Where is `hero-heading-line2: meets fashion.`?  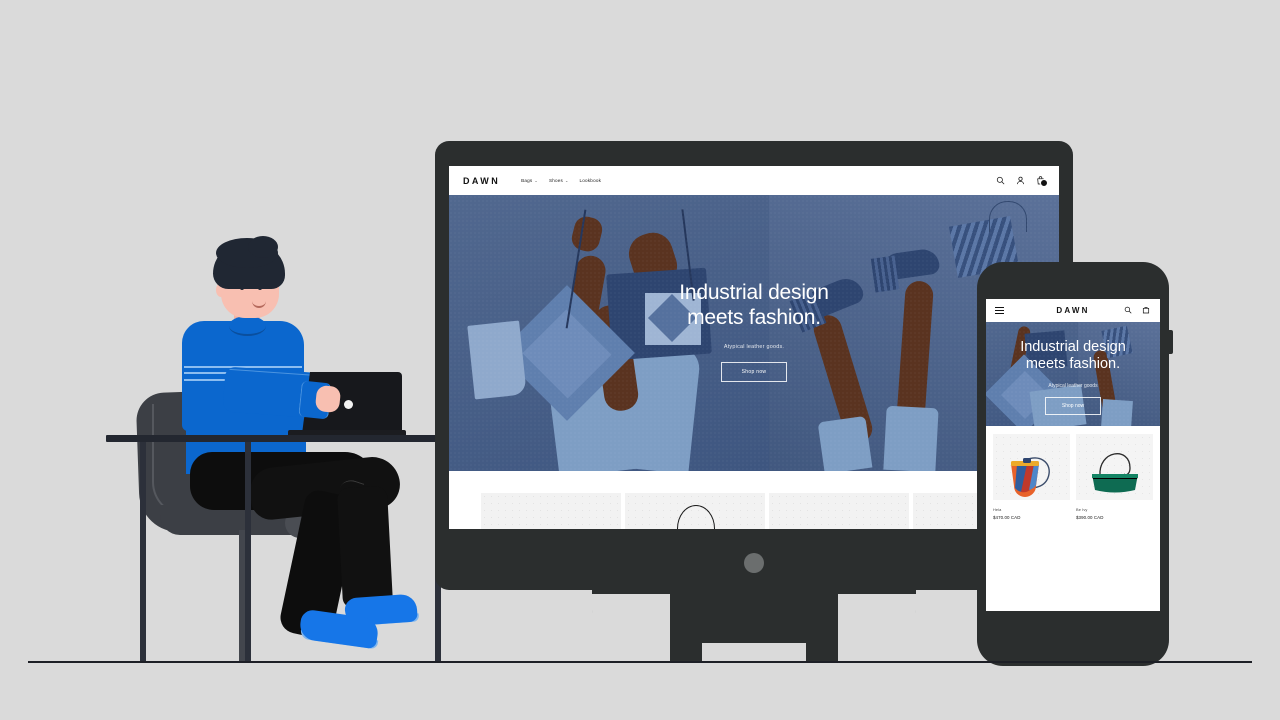 hero-heading-line2: meets fashion. is located at coordinates (754, 317).